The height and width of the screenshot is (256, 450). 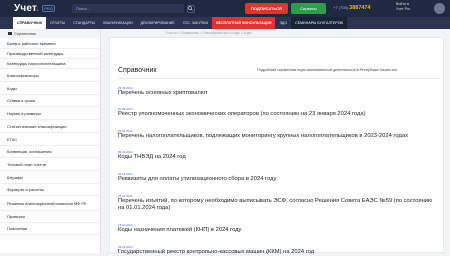 What do you see at coordinates (319, 23) in the screenshot?
I see `nav-item-seminars: СЕМИНАРЫ БУХГАЛТЕРОВ` at bounding box center [319, 23].